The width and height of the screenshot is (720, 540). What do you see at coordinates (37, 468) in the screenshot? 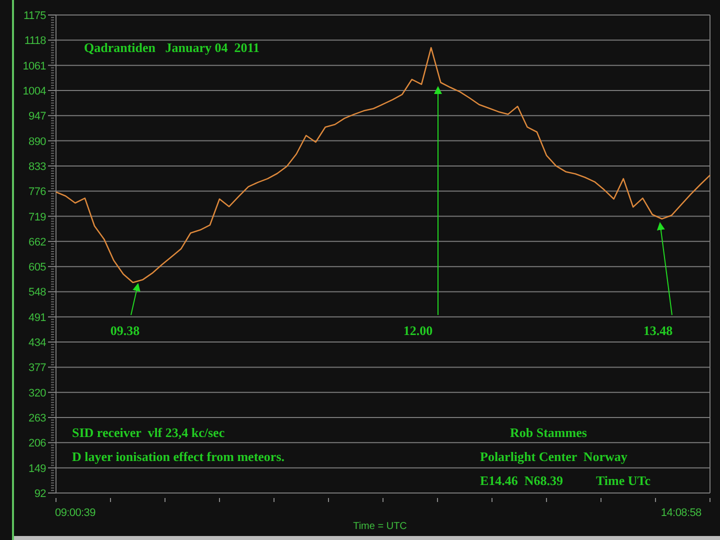
I see `axis-tick-label: 149` at bounding box center [37, 468].